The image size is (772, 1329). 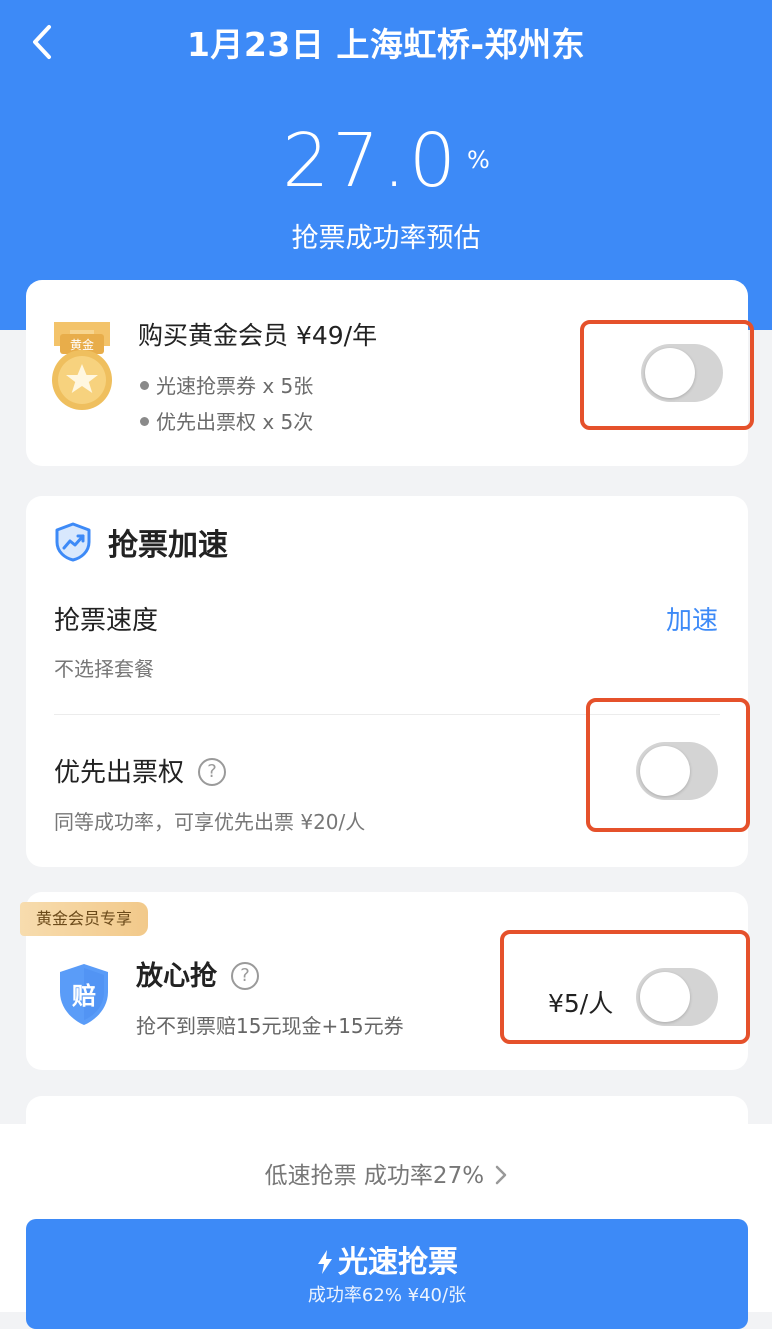 I want to click on section-title: 抢票加速, so click(x=168, y=545).